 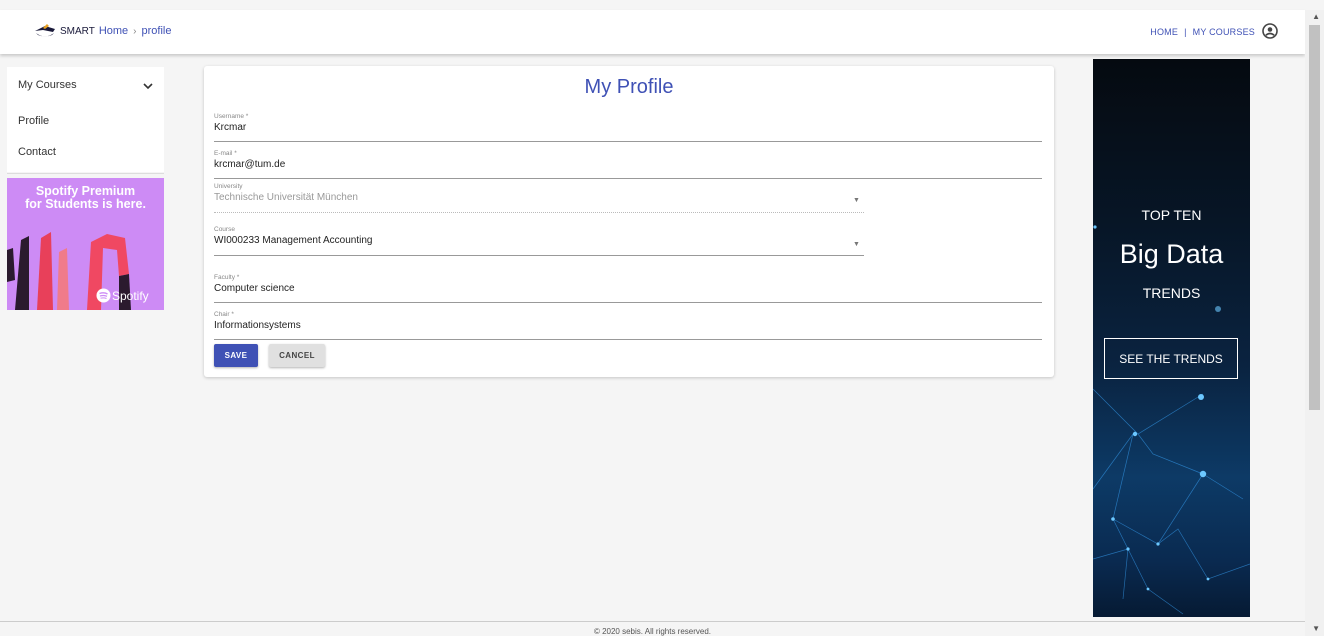 What do you see at coordinates (148, 86) in the screenshot?
I see `chevron-down-icon` at bounding box center [148, 86].